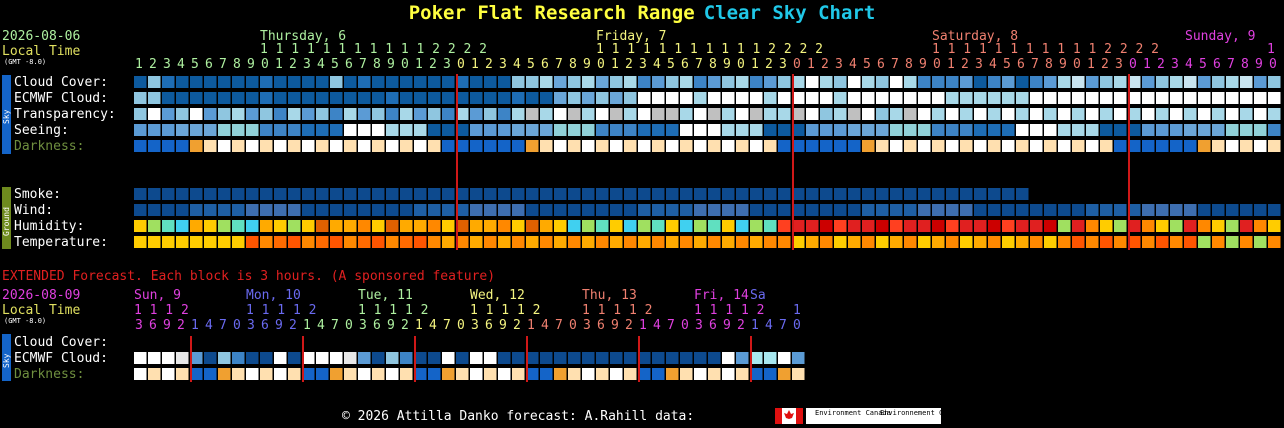  I want to click on extended-hour-digit: 3, so click(699, 325).